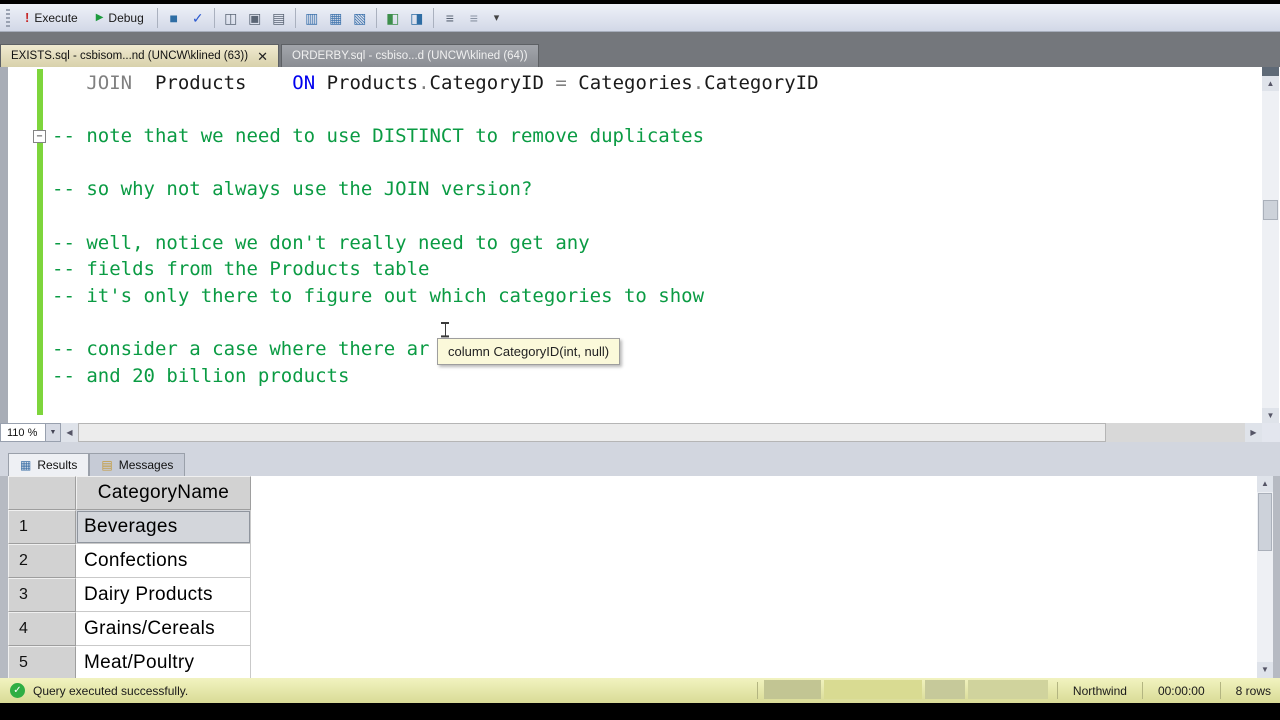  What do you see at coordinates (146, 465) in the screenshot?
I see `messages-tab-label: Messages` at bounding box center [146, 465].